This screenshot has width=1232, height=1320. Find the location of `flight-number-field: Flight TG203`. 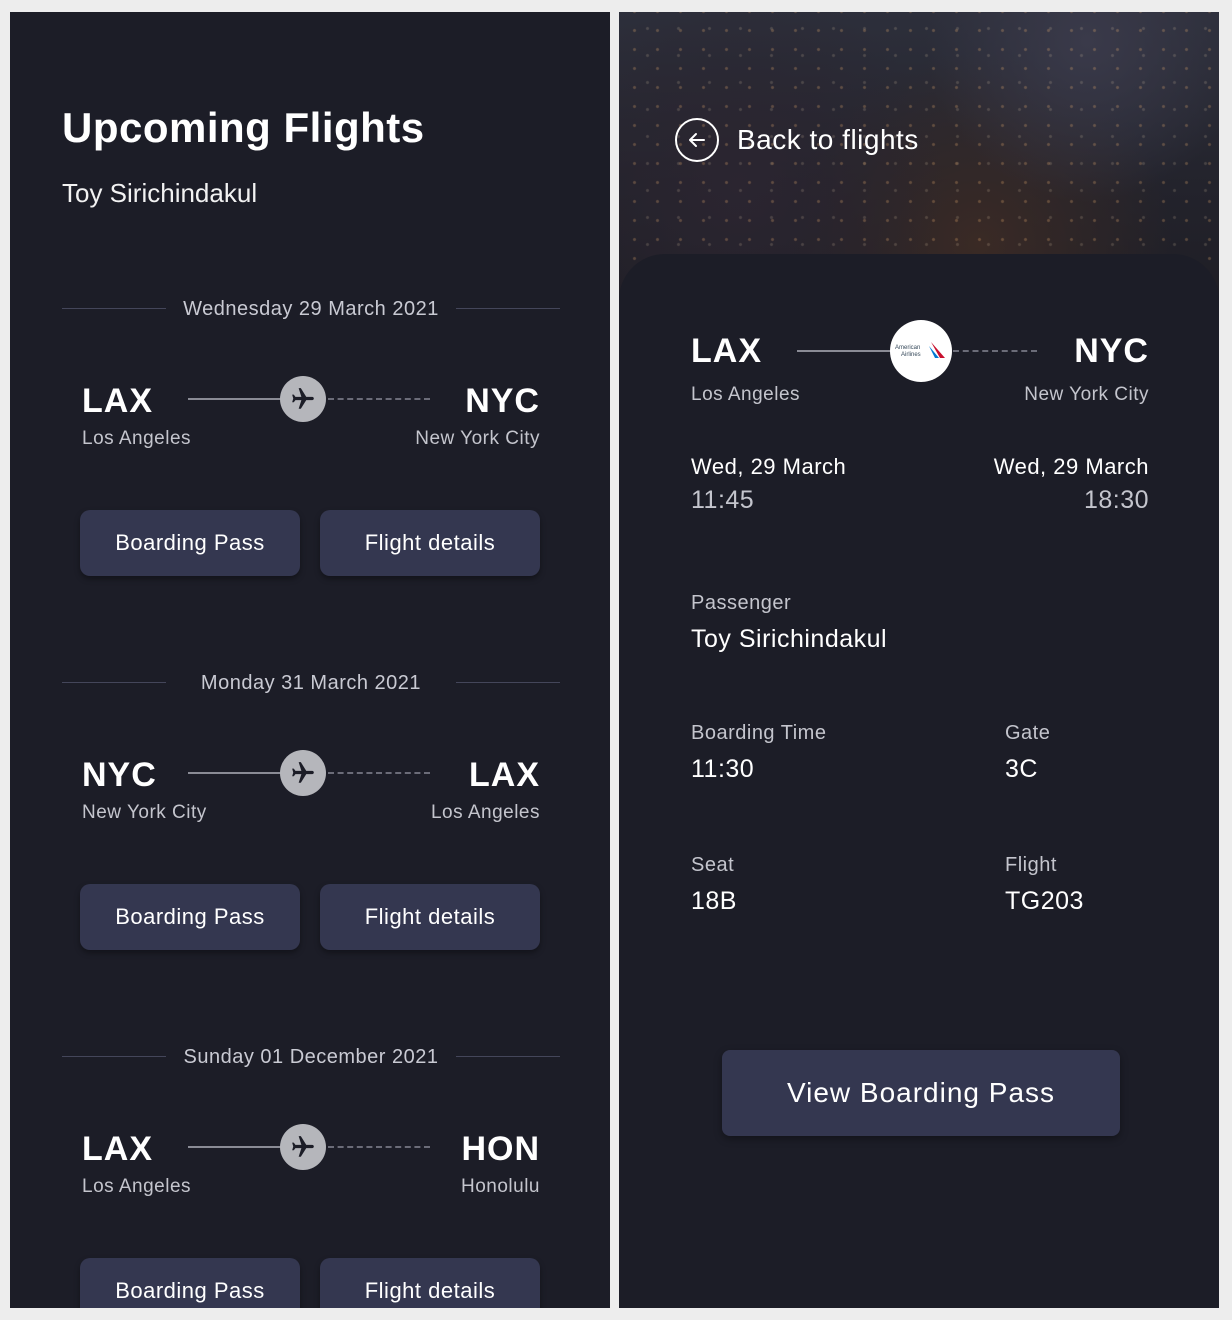

flight-number-field: Flight TG203 is located at coordinates (1044, 885).